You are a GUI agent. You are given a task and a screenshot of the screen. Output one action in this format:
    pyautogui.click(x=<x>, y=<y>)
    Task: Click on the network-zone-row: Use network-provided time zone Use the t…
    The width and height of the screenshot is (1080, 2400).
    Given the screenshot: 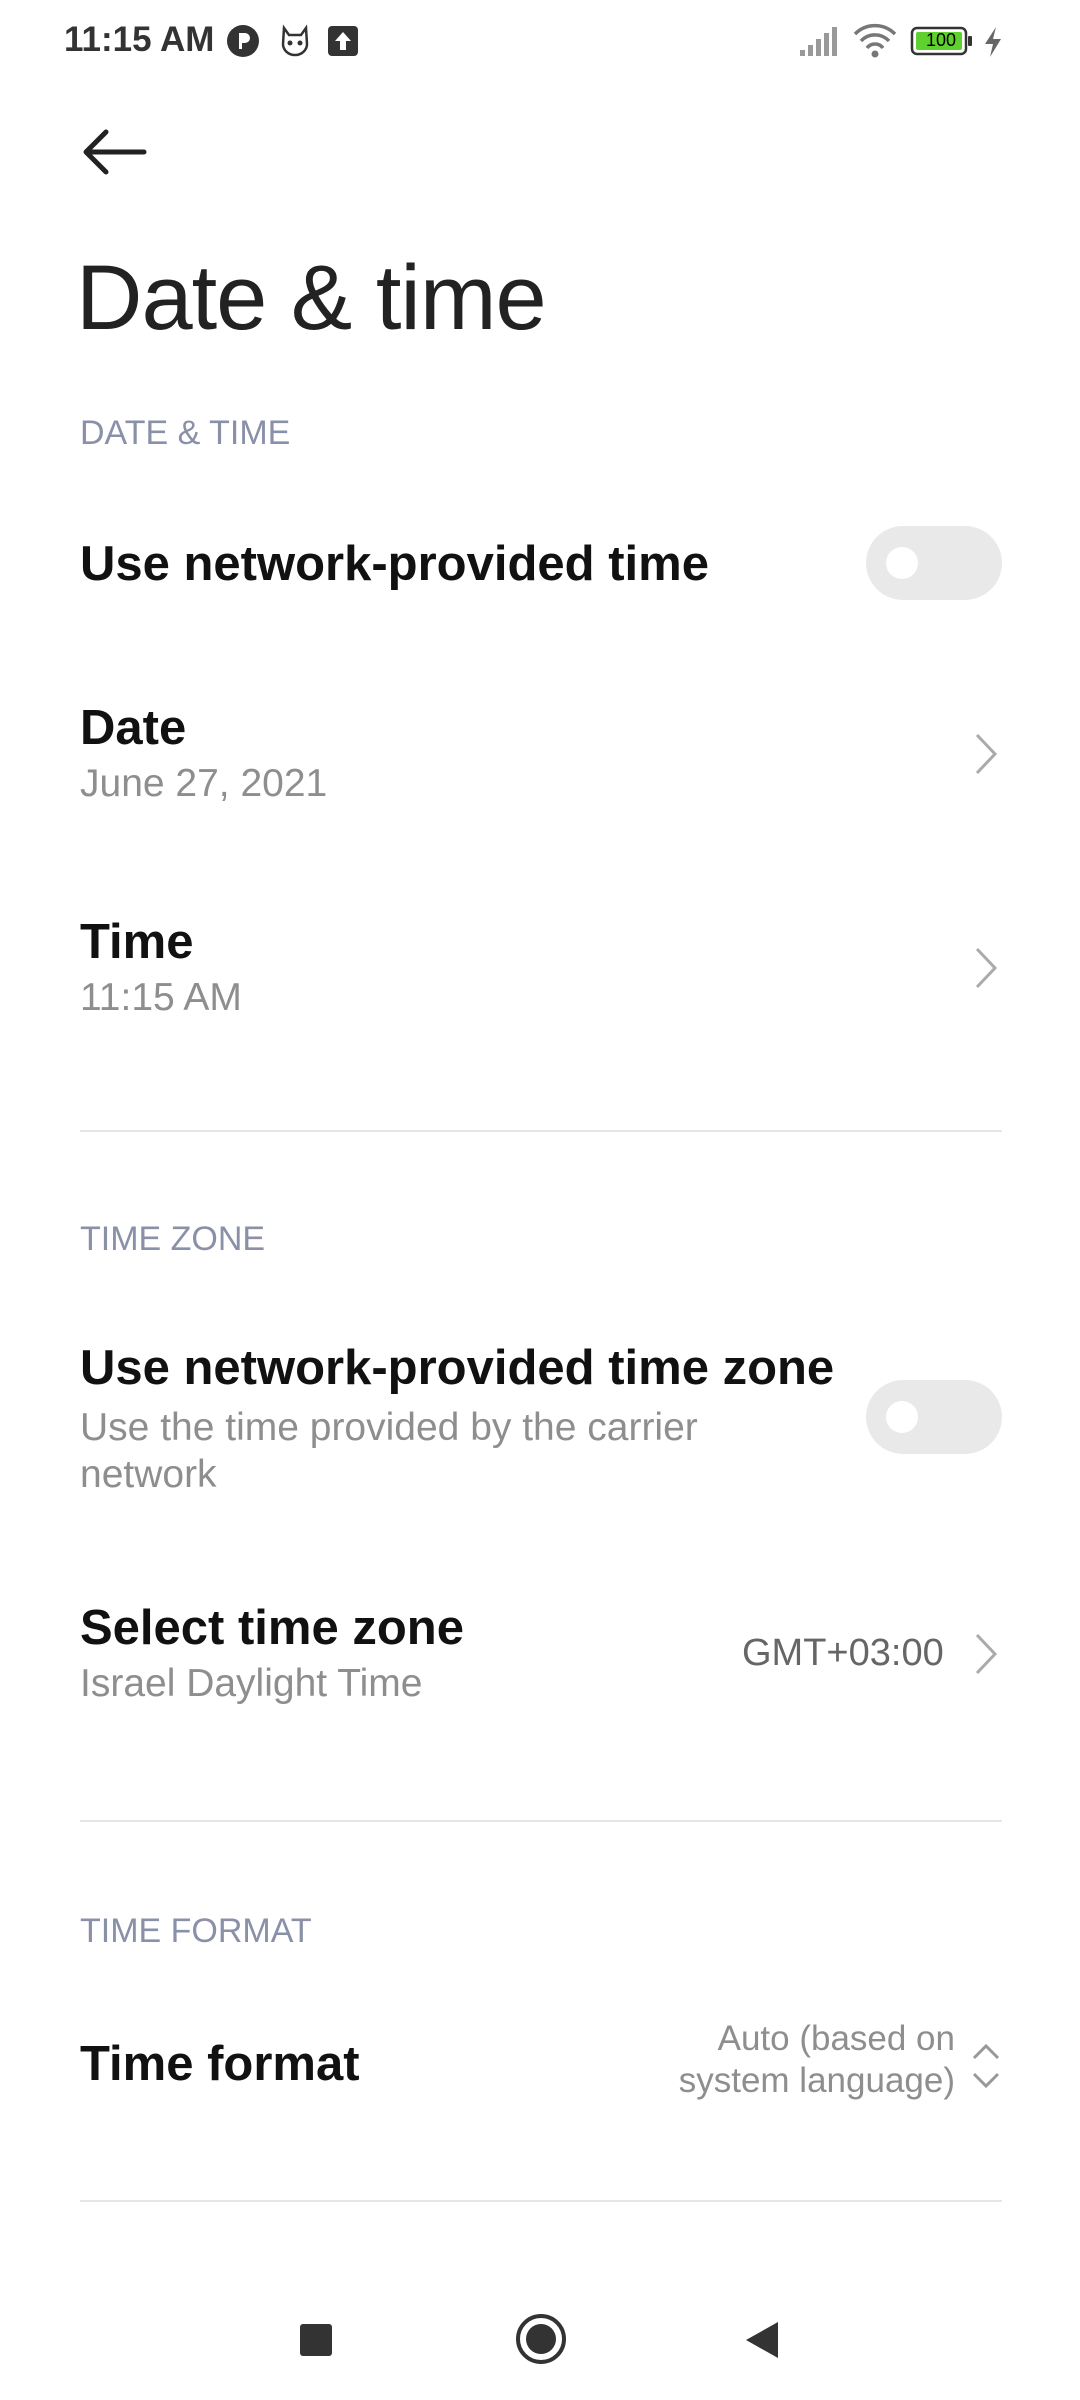 What is the action you would take?
    pyautogui.click(x=540, y=1420)
    